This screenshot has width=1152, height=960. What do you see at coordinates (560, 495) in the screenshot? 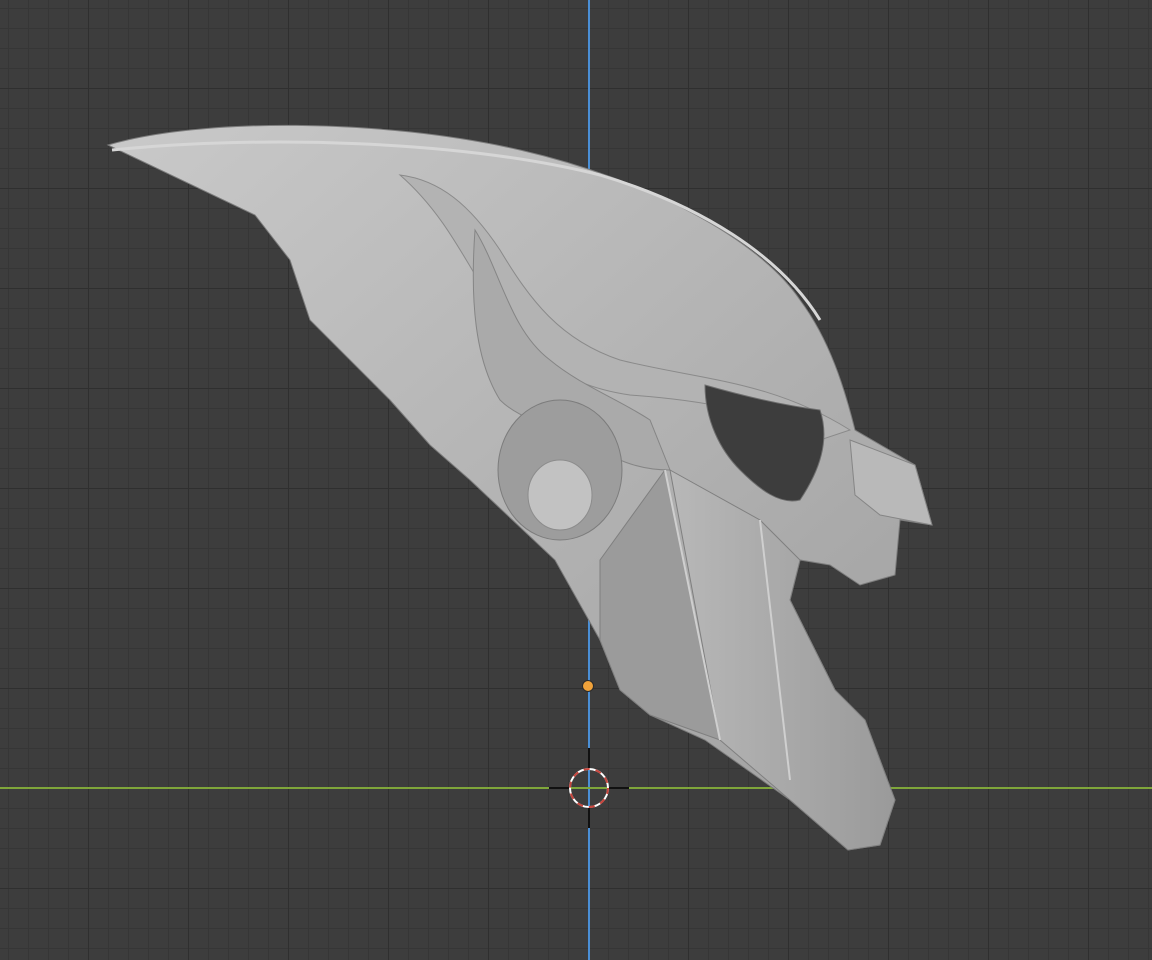
I see `ear-inner` at bounding box center [560, 495].